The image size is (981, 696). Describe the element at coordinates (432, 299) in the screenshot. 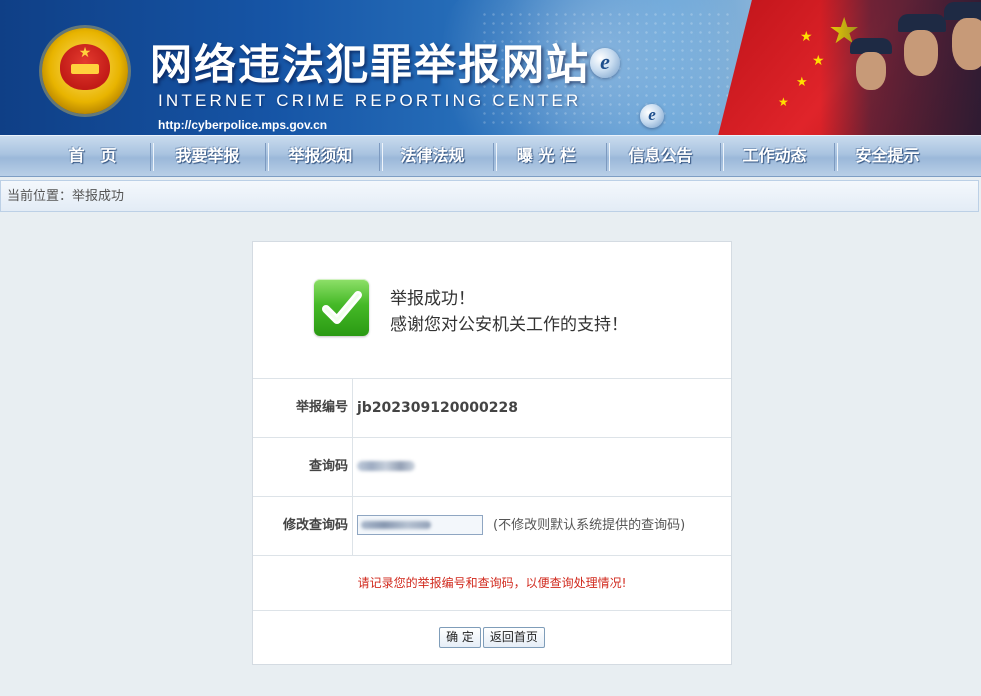

I see `success-title: 举报成功！` at that location.